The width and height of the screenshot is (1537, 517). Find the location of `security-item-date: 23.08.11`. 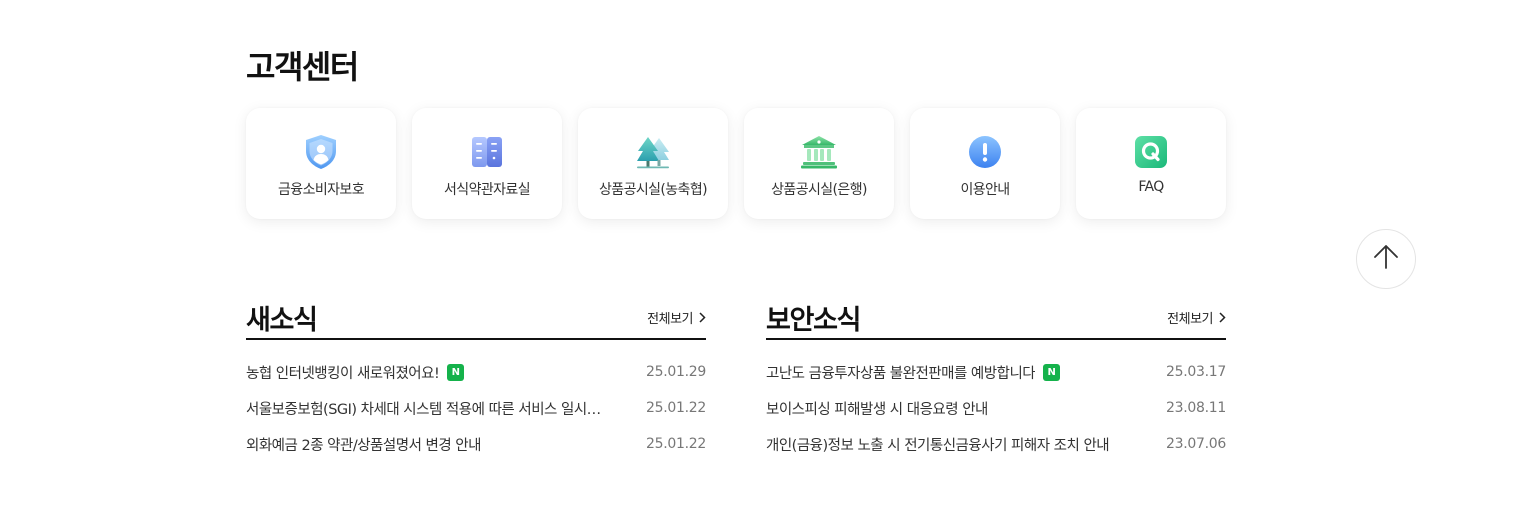

security-item-date: 23.08.11 is located at coordinates (1196, 408).